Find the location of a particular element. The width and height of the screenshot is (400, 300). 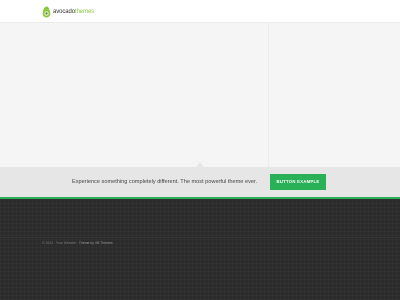

logo-wordmark: avocadothemes is located at coordinates (73, 12).